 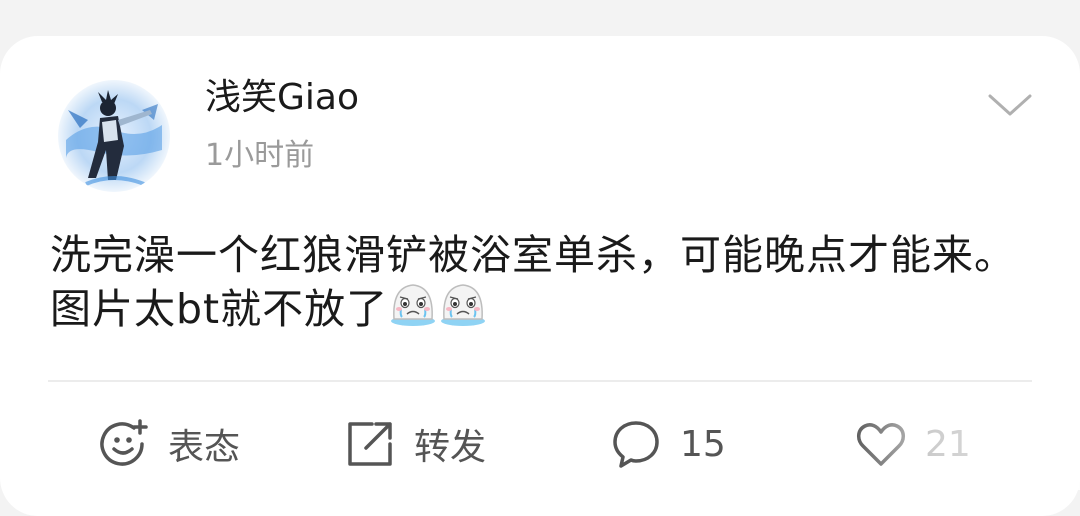 I want to click on react-button: 表态, so click(x=169, y=444).